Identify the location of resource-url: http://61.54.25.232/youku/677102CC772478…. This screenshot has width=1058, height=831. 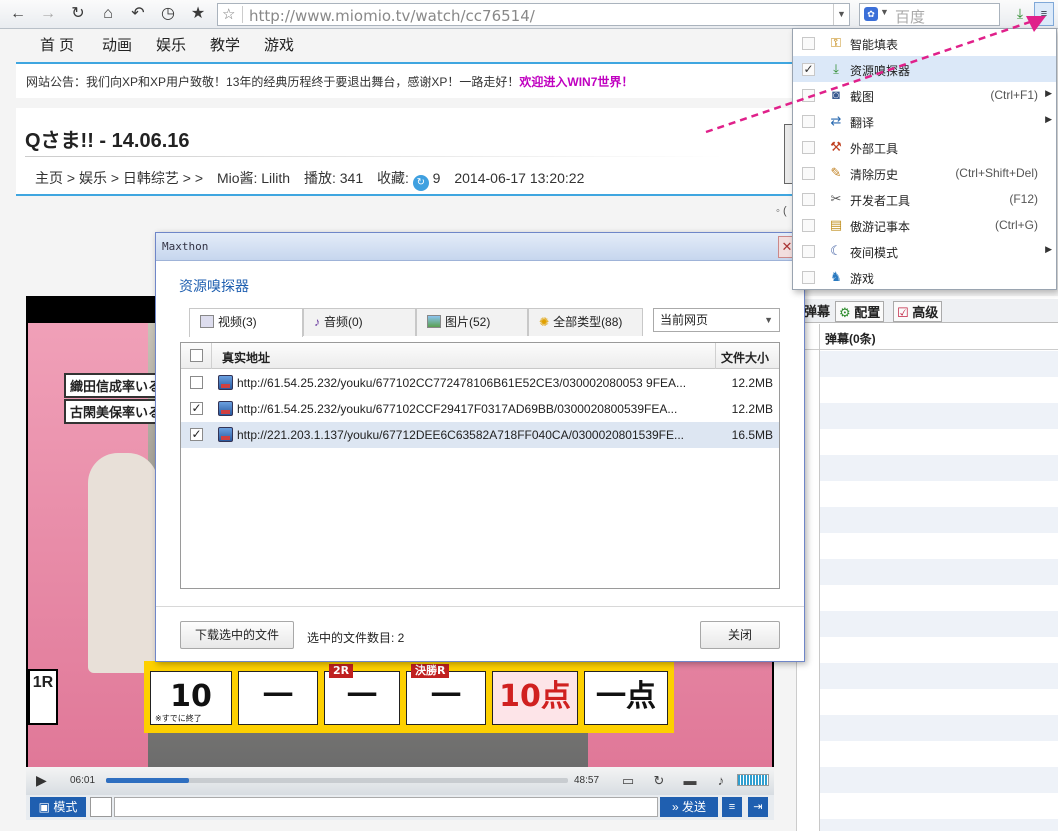
(462, 383).